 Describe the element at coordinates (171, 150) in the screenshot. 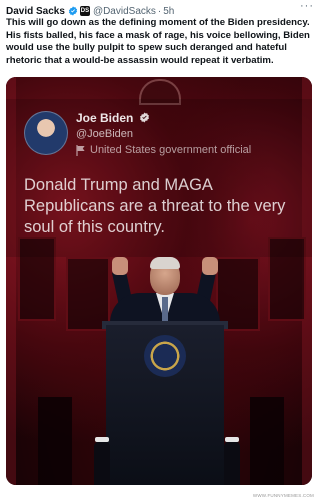

I see `government-label: United States government official` at that location.